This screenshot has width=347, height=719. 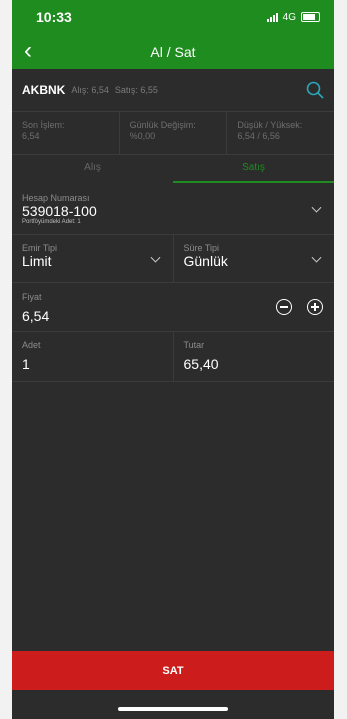 I want to click on total-label: Tutar, so click(x=194, y=345).